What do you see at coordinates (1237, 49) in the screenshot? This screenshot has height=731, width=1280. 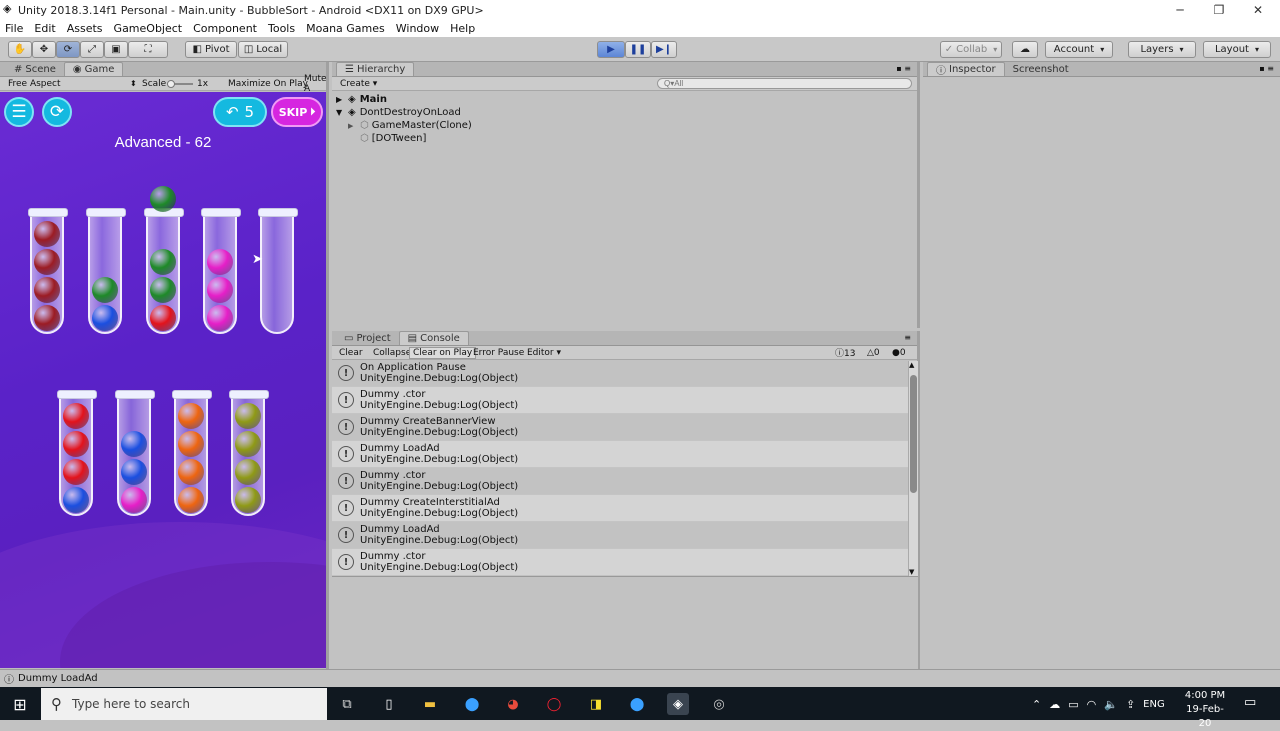 I see `layout-dropdown: Layout` at bounding box center [1237, 49].